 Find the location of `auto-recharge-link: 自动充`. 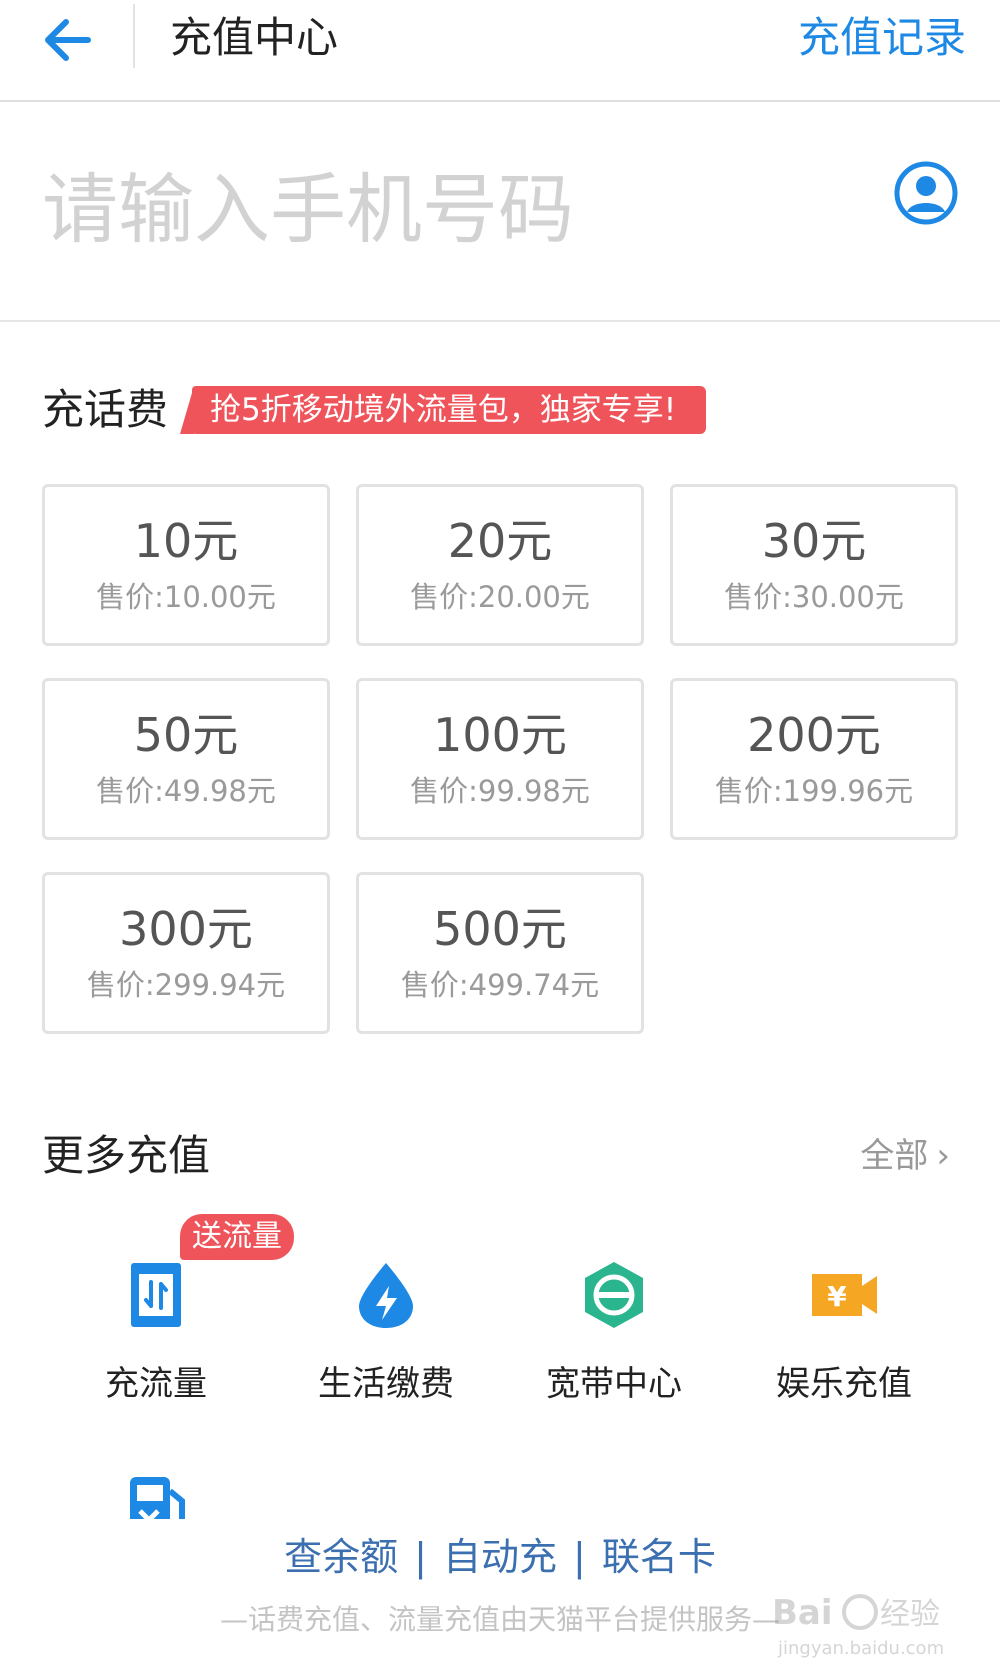

auto-recharge-link: 自动充 is located at coordinates (500, 1557).